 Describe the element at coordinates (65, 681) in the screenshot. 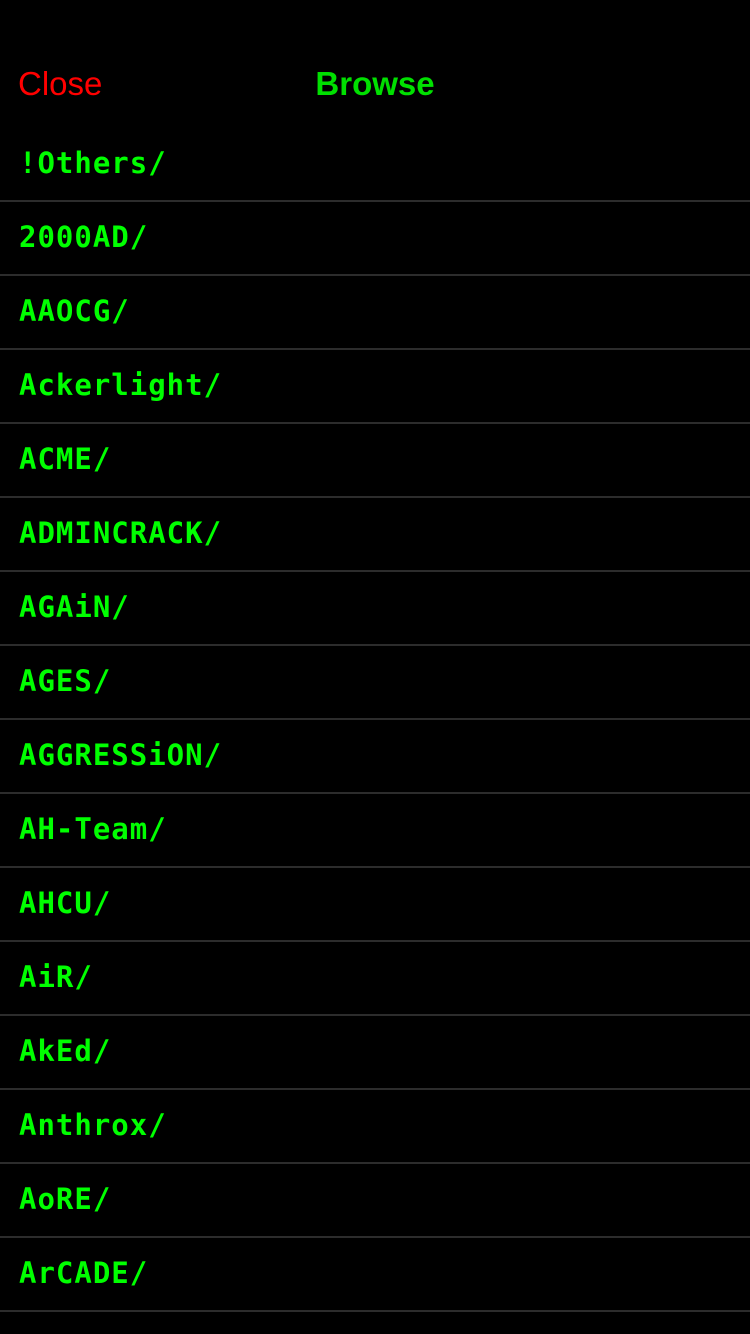

I see `folder-label: AGES/` at that location.